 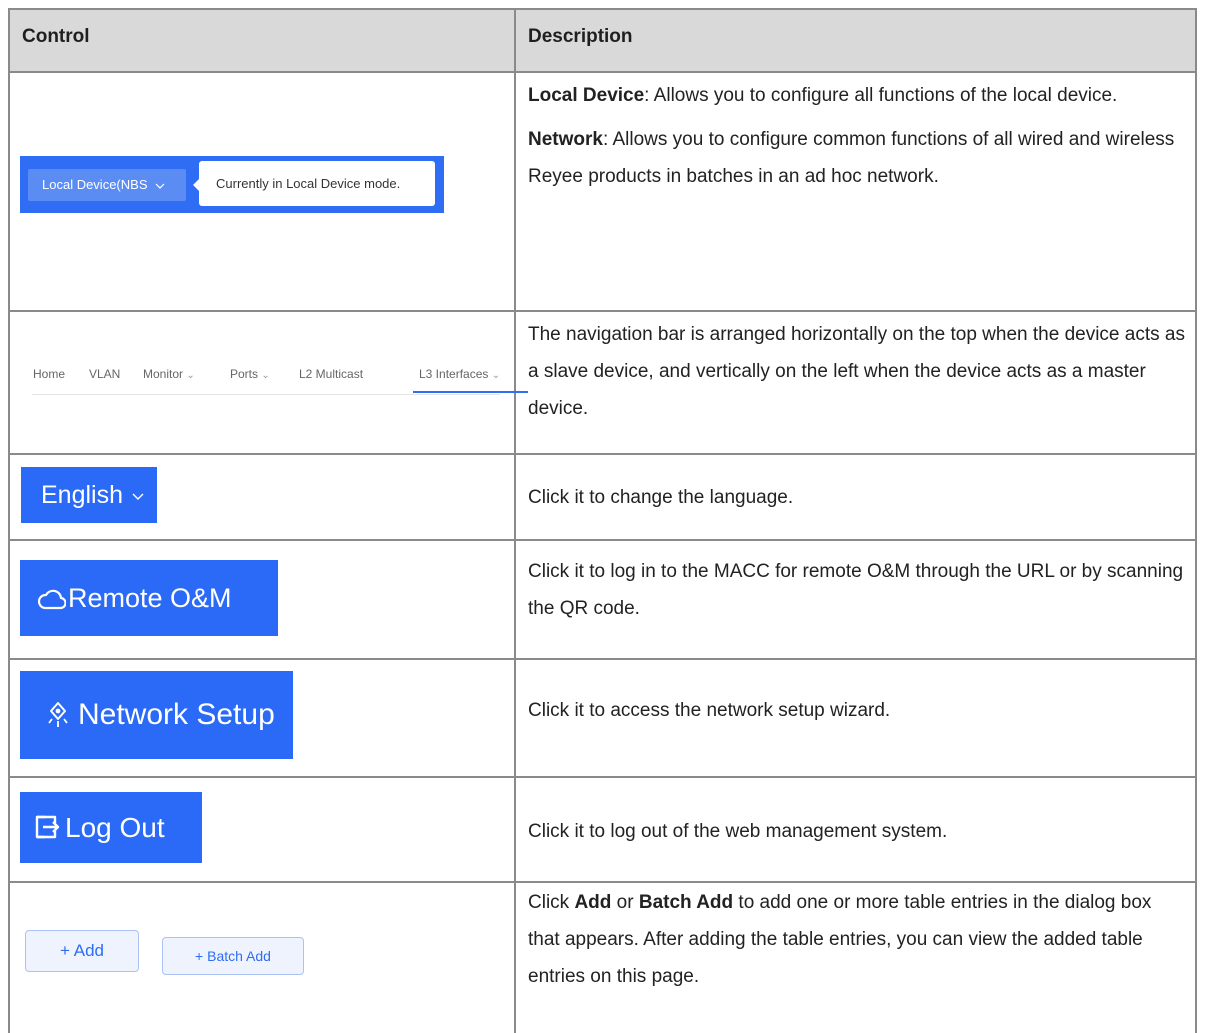 I want to click on nav-item-ports: Ports ⌄, so click(x=250, y=374).